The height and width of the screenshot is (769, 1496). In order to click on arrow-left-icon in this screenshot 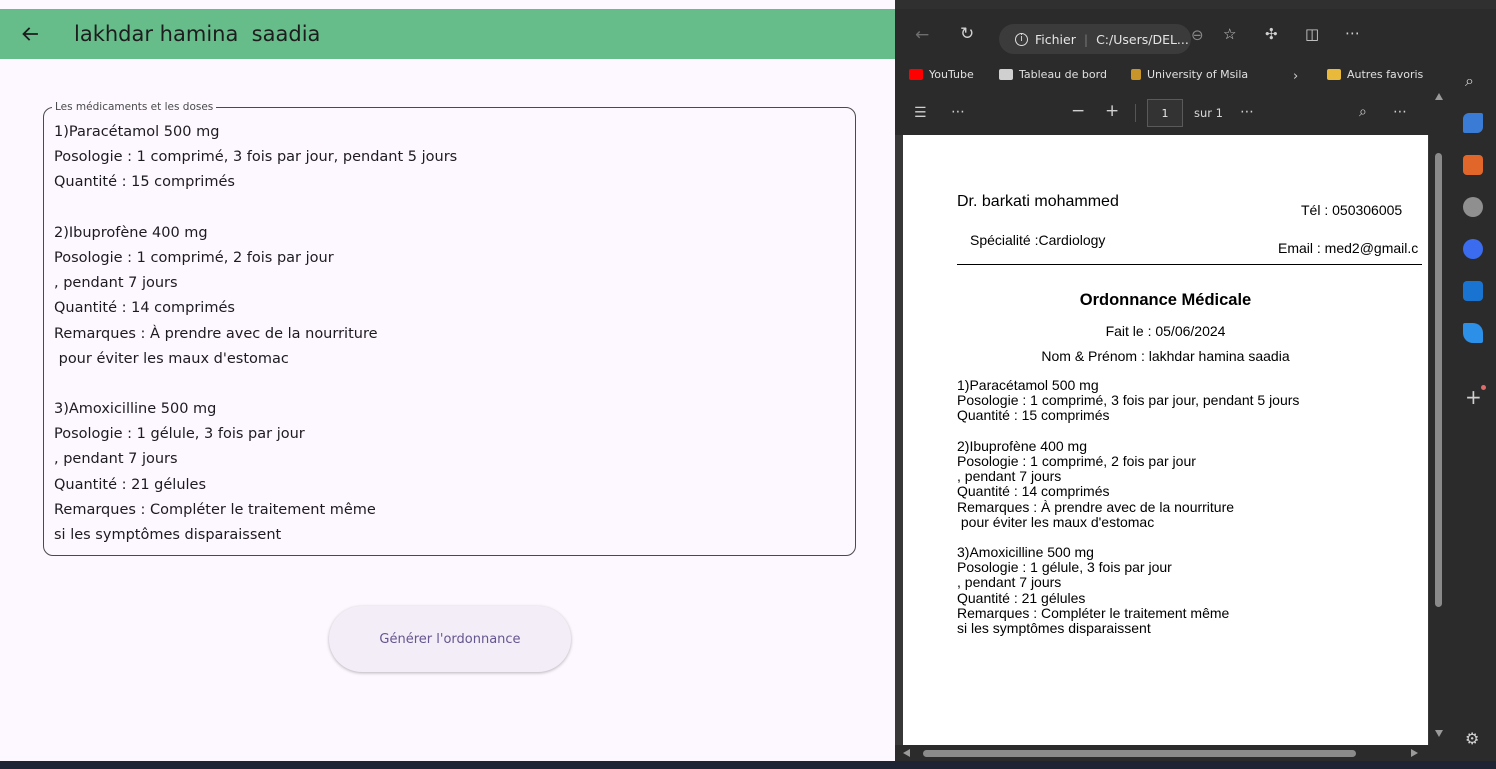, I will do `click(30, 34)`.